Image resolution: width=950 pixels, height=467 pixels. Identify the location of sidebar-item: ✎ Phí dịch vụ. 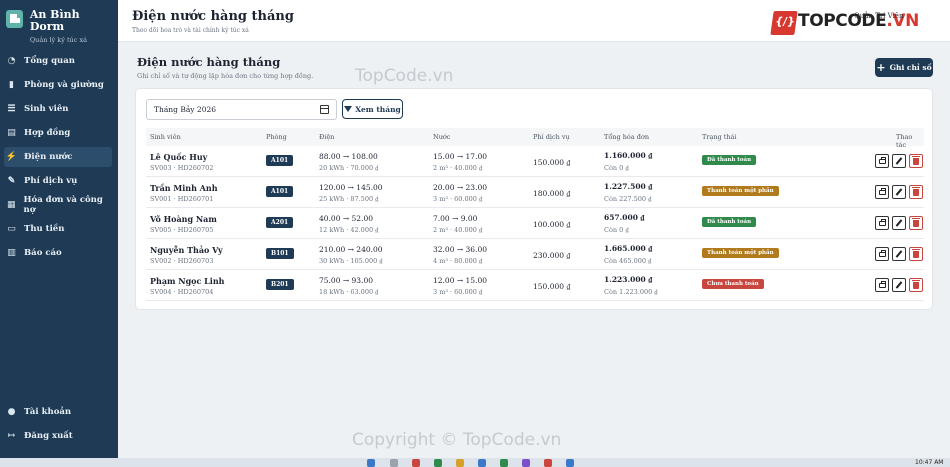
(58, 181).